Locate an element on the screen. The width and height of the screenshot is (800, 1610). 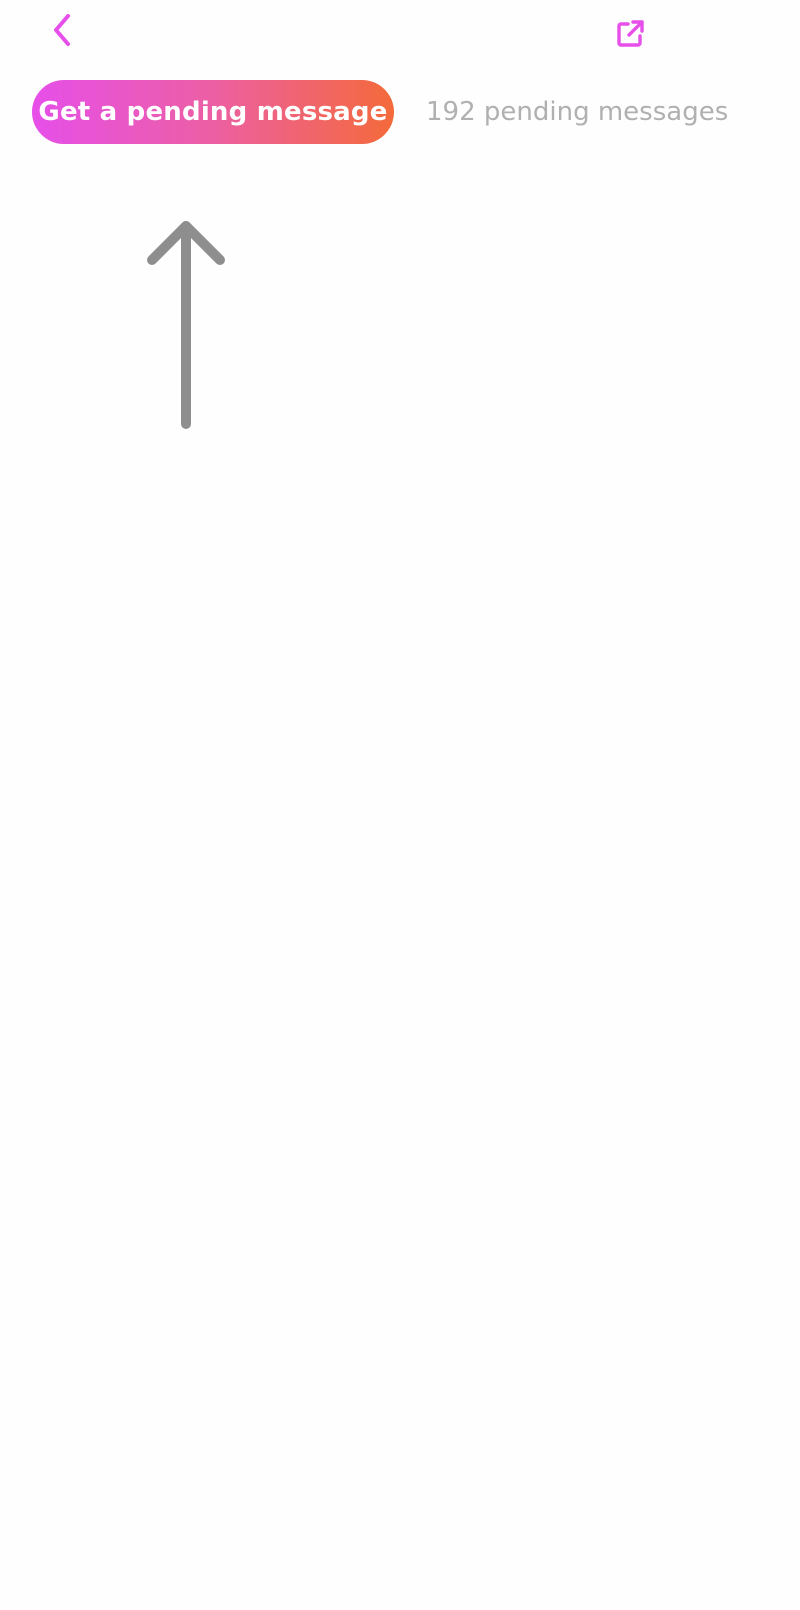
back-button is located at coordinates (62, 32).